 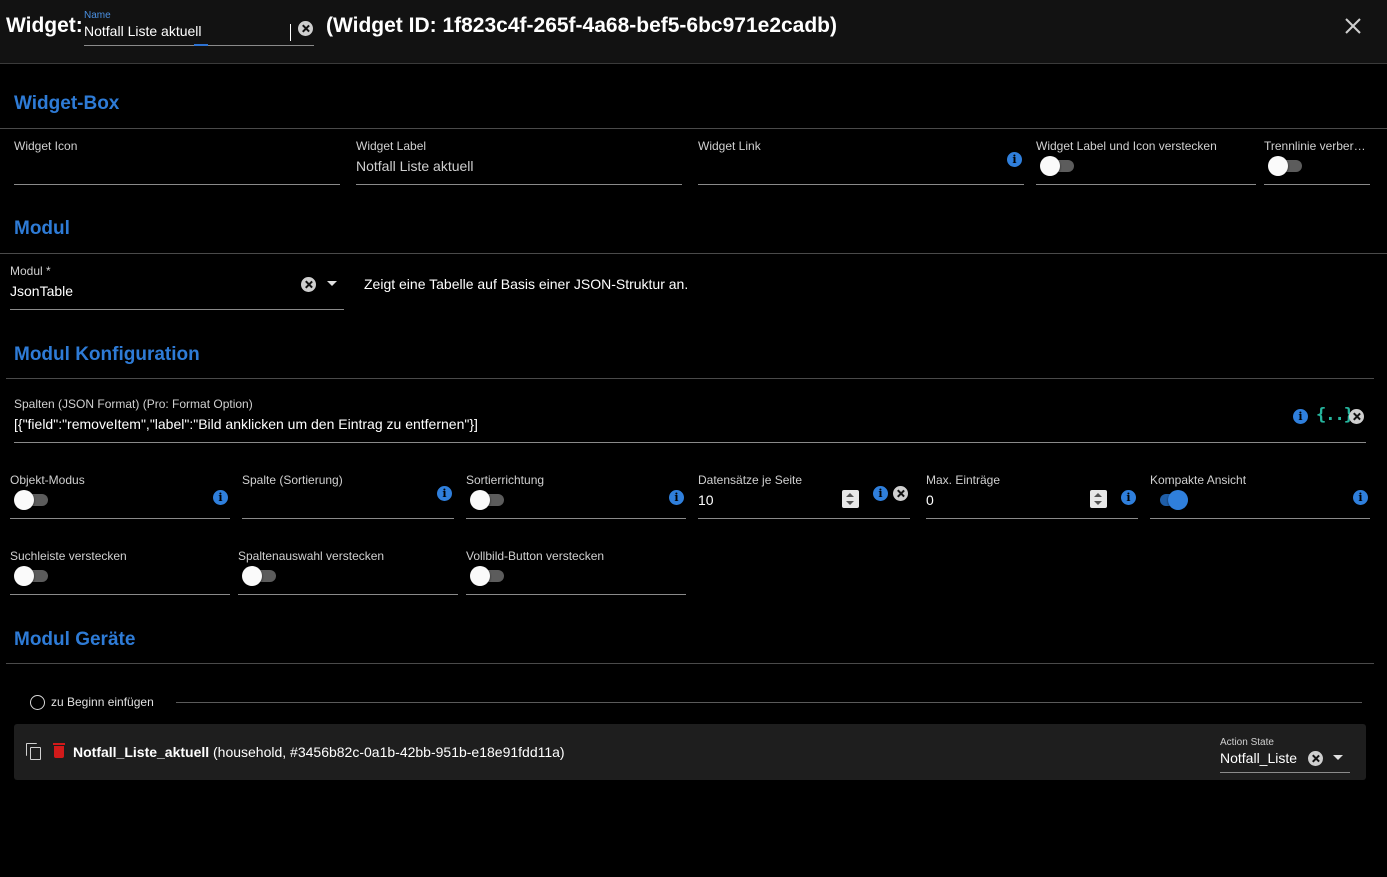 I want to click on field-label: Modul *, so click(x=30, y=271).